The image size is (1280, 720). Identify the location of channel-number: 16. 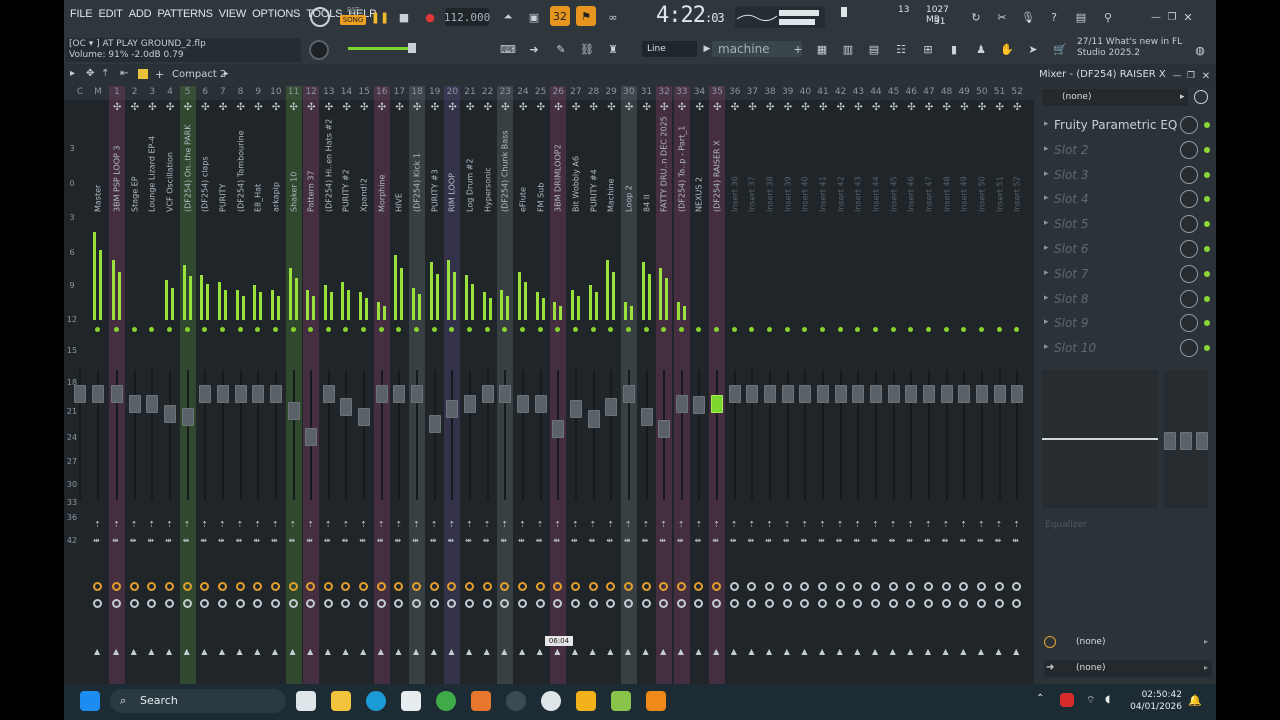
(382, 92).